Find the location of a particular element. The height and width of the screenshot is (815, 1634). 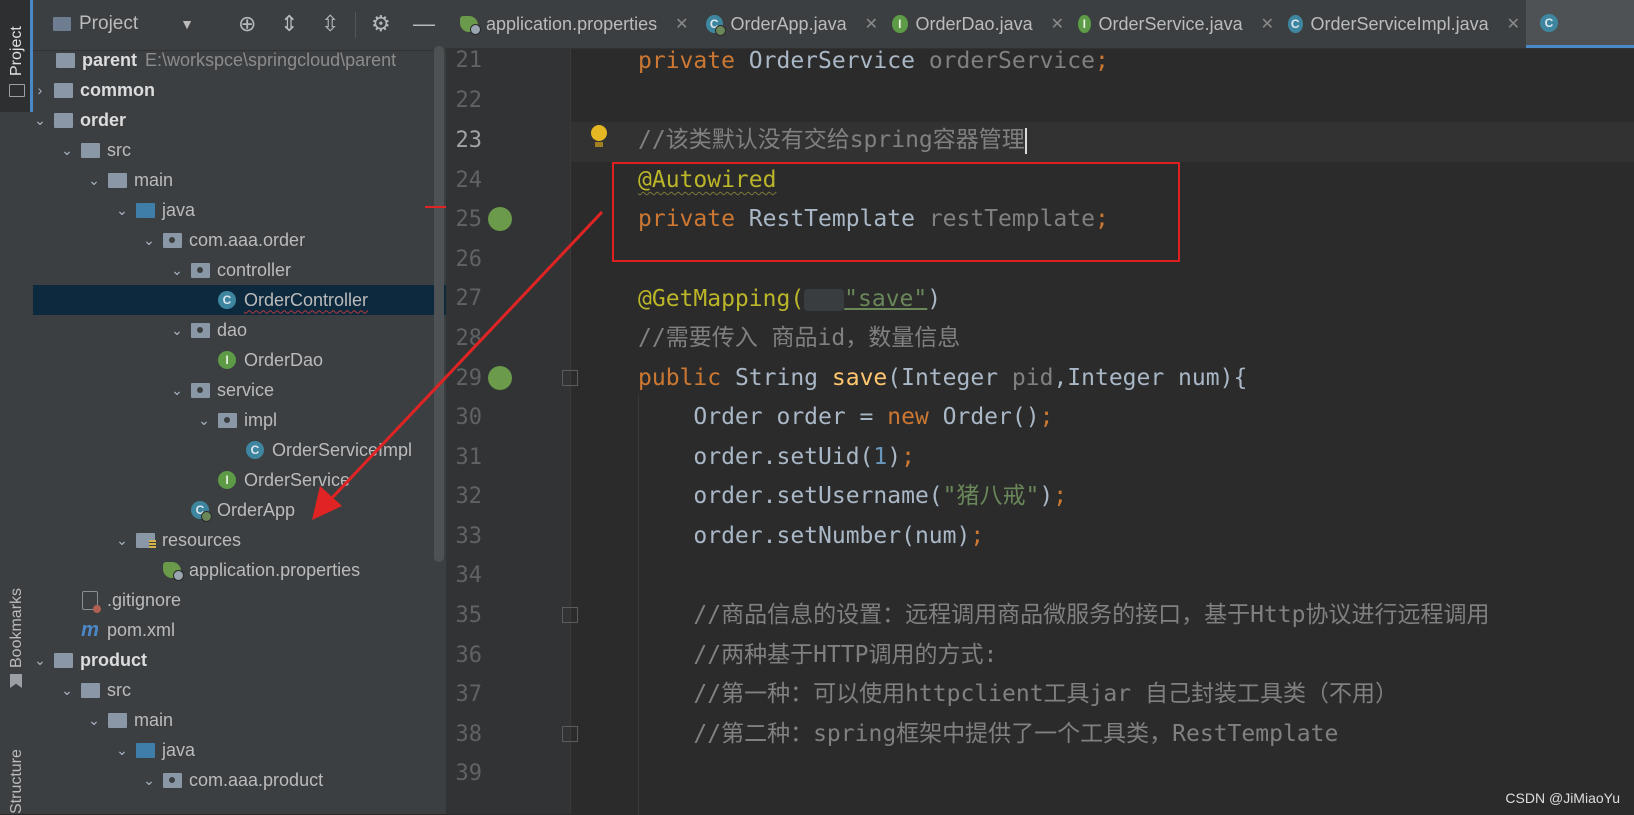

tree-label: OrderDao is located at coordinates (284, 359).